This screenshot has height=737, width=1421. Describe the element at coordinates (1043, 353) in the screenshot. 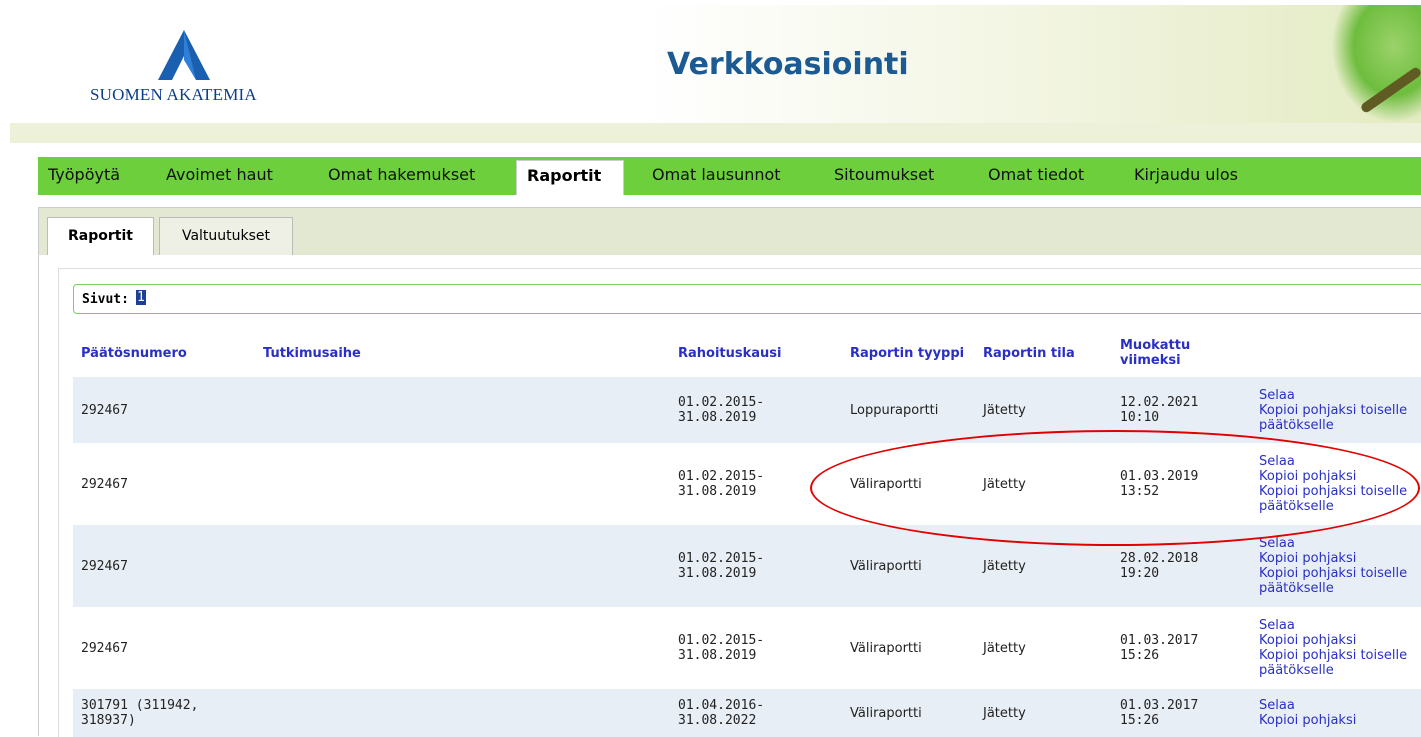

I see `col-header-raportin-tila: Raportin tila` at that location.